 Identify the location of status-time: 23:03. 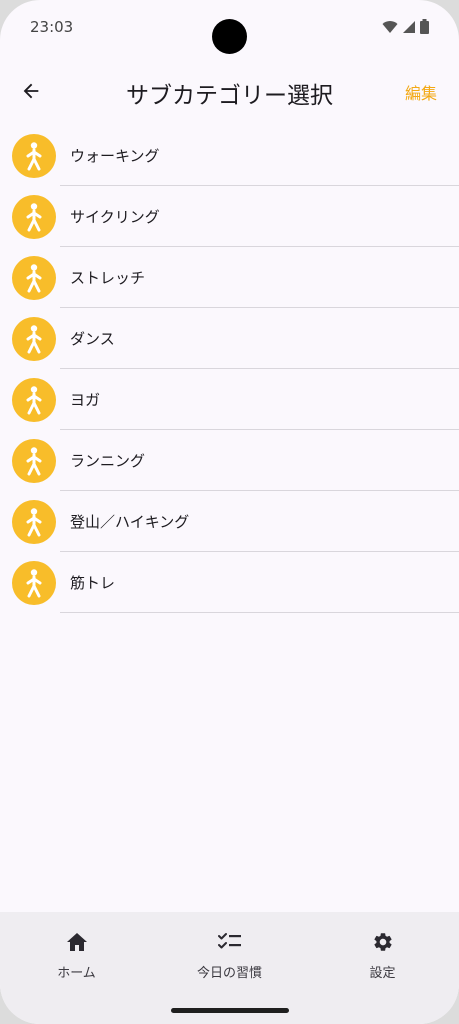
(52, 27).